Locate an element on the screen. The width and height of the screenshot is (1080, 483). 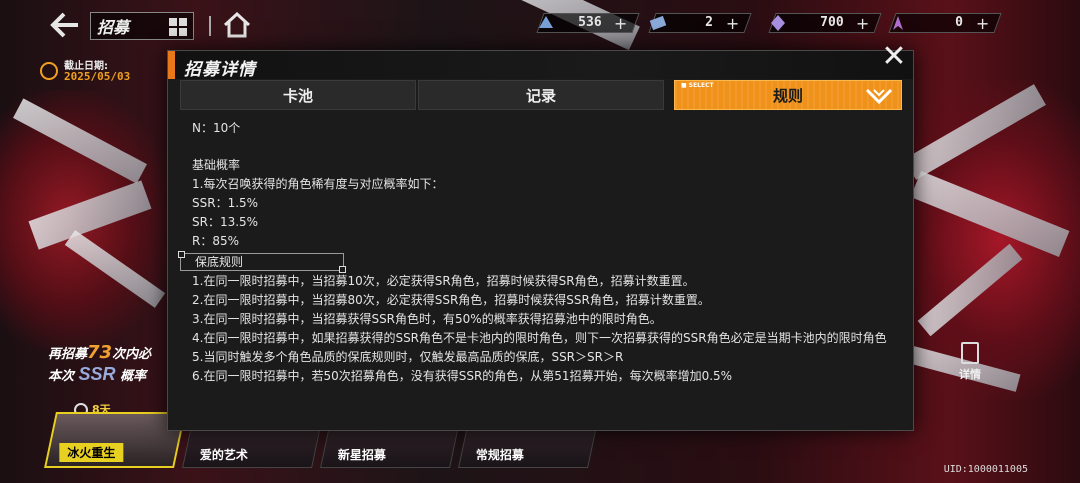
banner-label: 冰火重生 is located at coordinates (91, 452).